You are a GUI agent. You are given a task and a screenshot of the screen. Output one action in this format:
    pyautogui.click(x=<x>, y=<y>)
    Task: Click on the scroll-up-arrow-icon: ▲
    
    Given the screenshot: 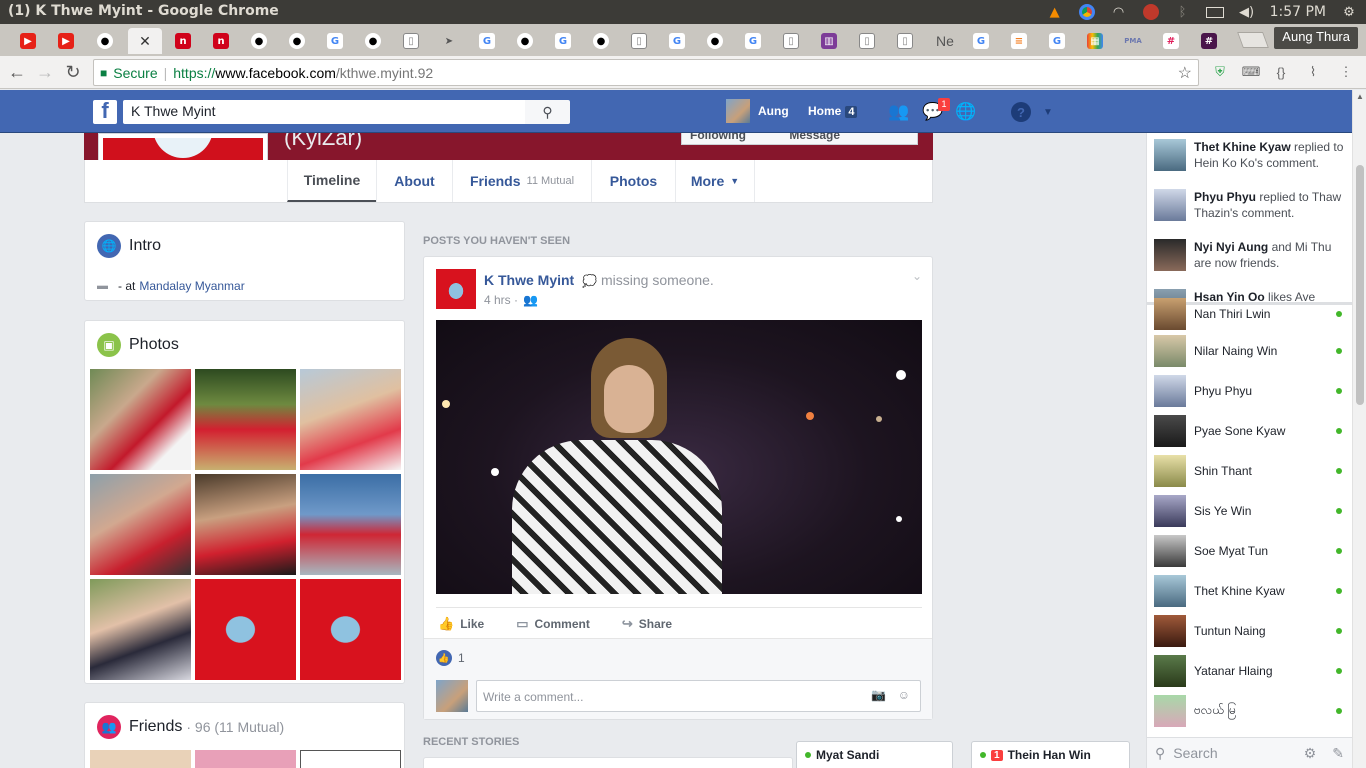 What is the action you would take?
    pyautogui.click(x=1360, y=96)
    